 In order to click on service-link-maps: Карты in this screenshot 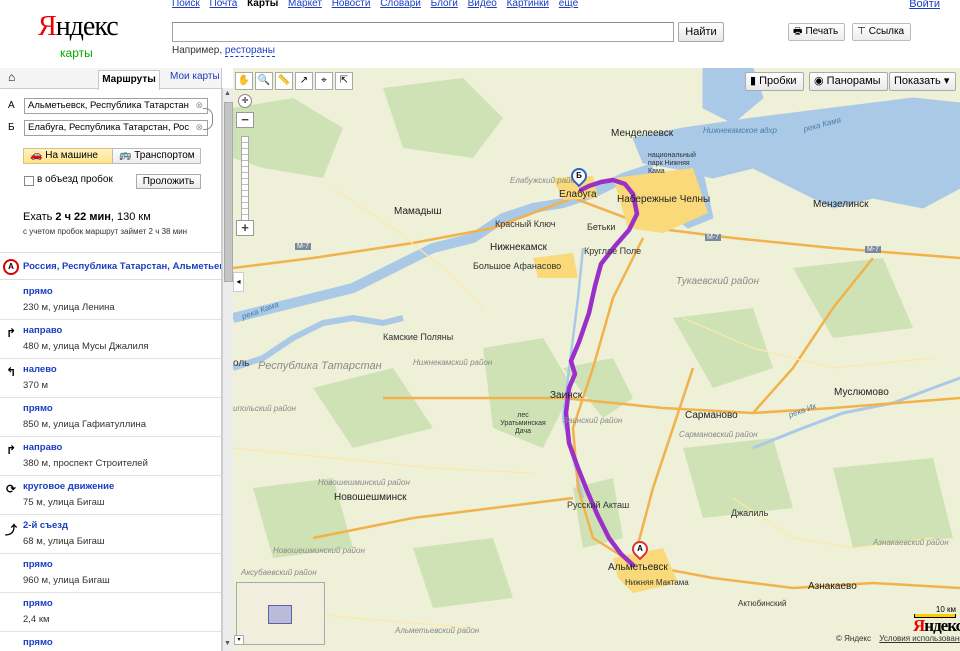, I will do `click(262, 4)`.